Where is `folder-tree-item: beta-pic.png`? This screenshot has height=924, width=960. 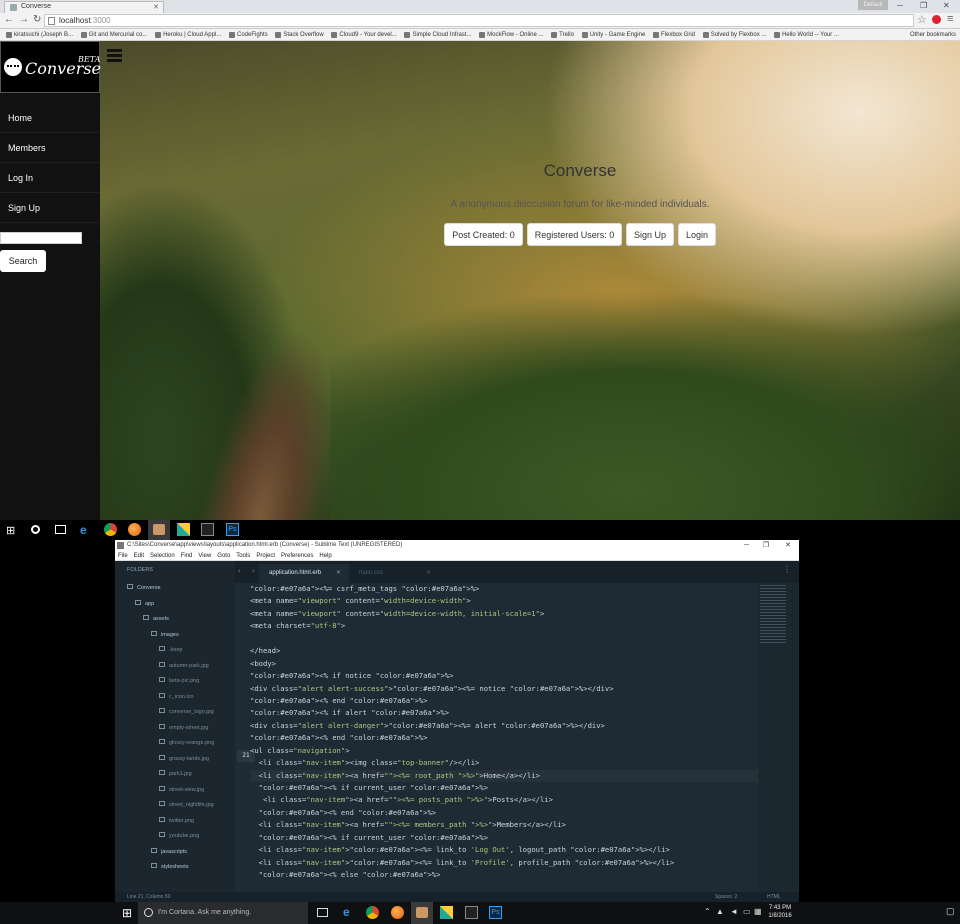
folder-tree-item: beta-pic.png is located at coordinates (175, 682).